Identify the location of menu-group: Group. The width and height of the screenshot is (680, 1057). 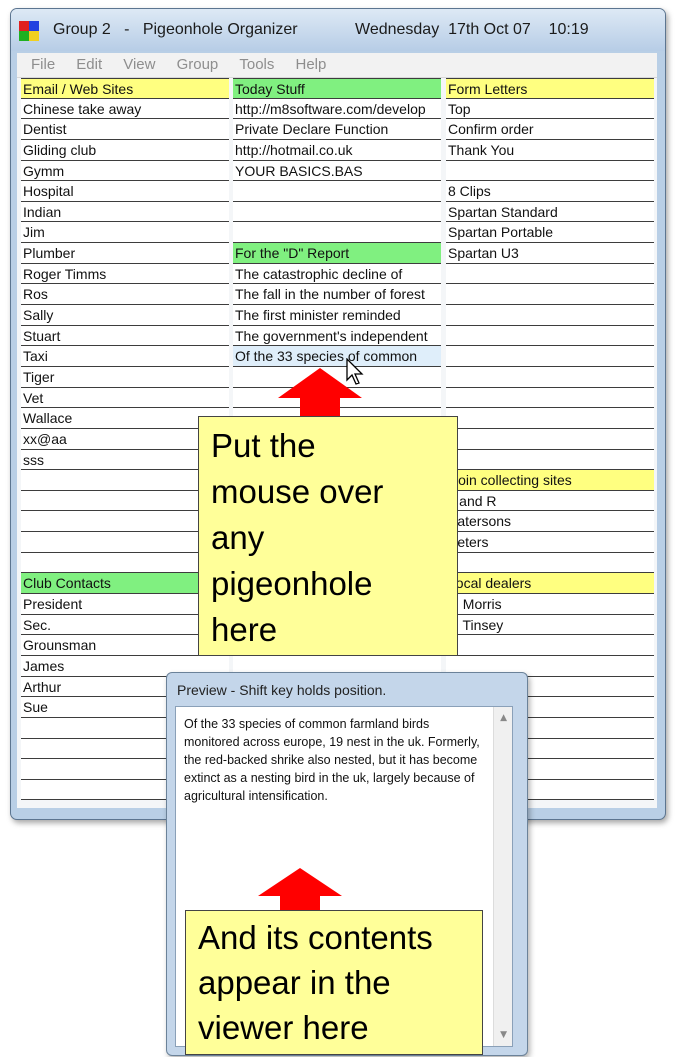
(198, 65).